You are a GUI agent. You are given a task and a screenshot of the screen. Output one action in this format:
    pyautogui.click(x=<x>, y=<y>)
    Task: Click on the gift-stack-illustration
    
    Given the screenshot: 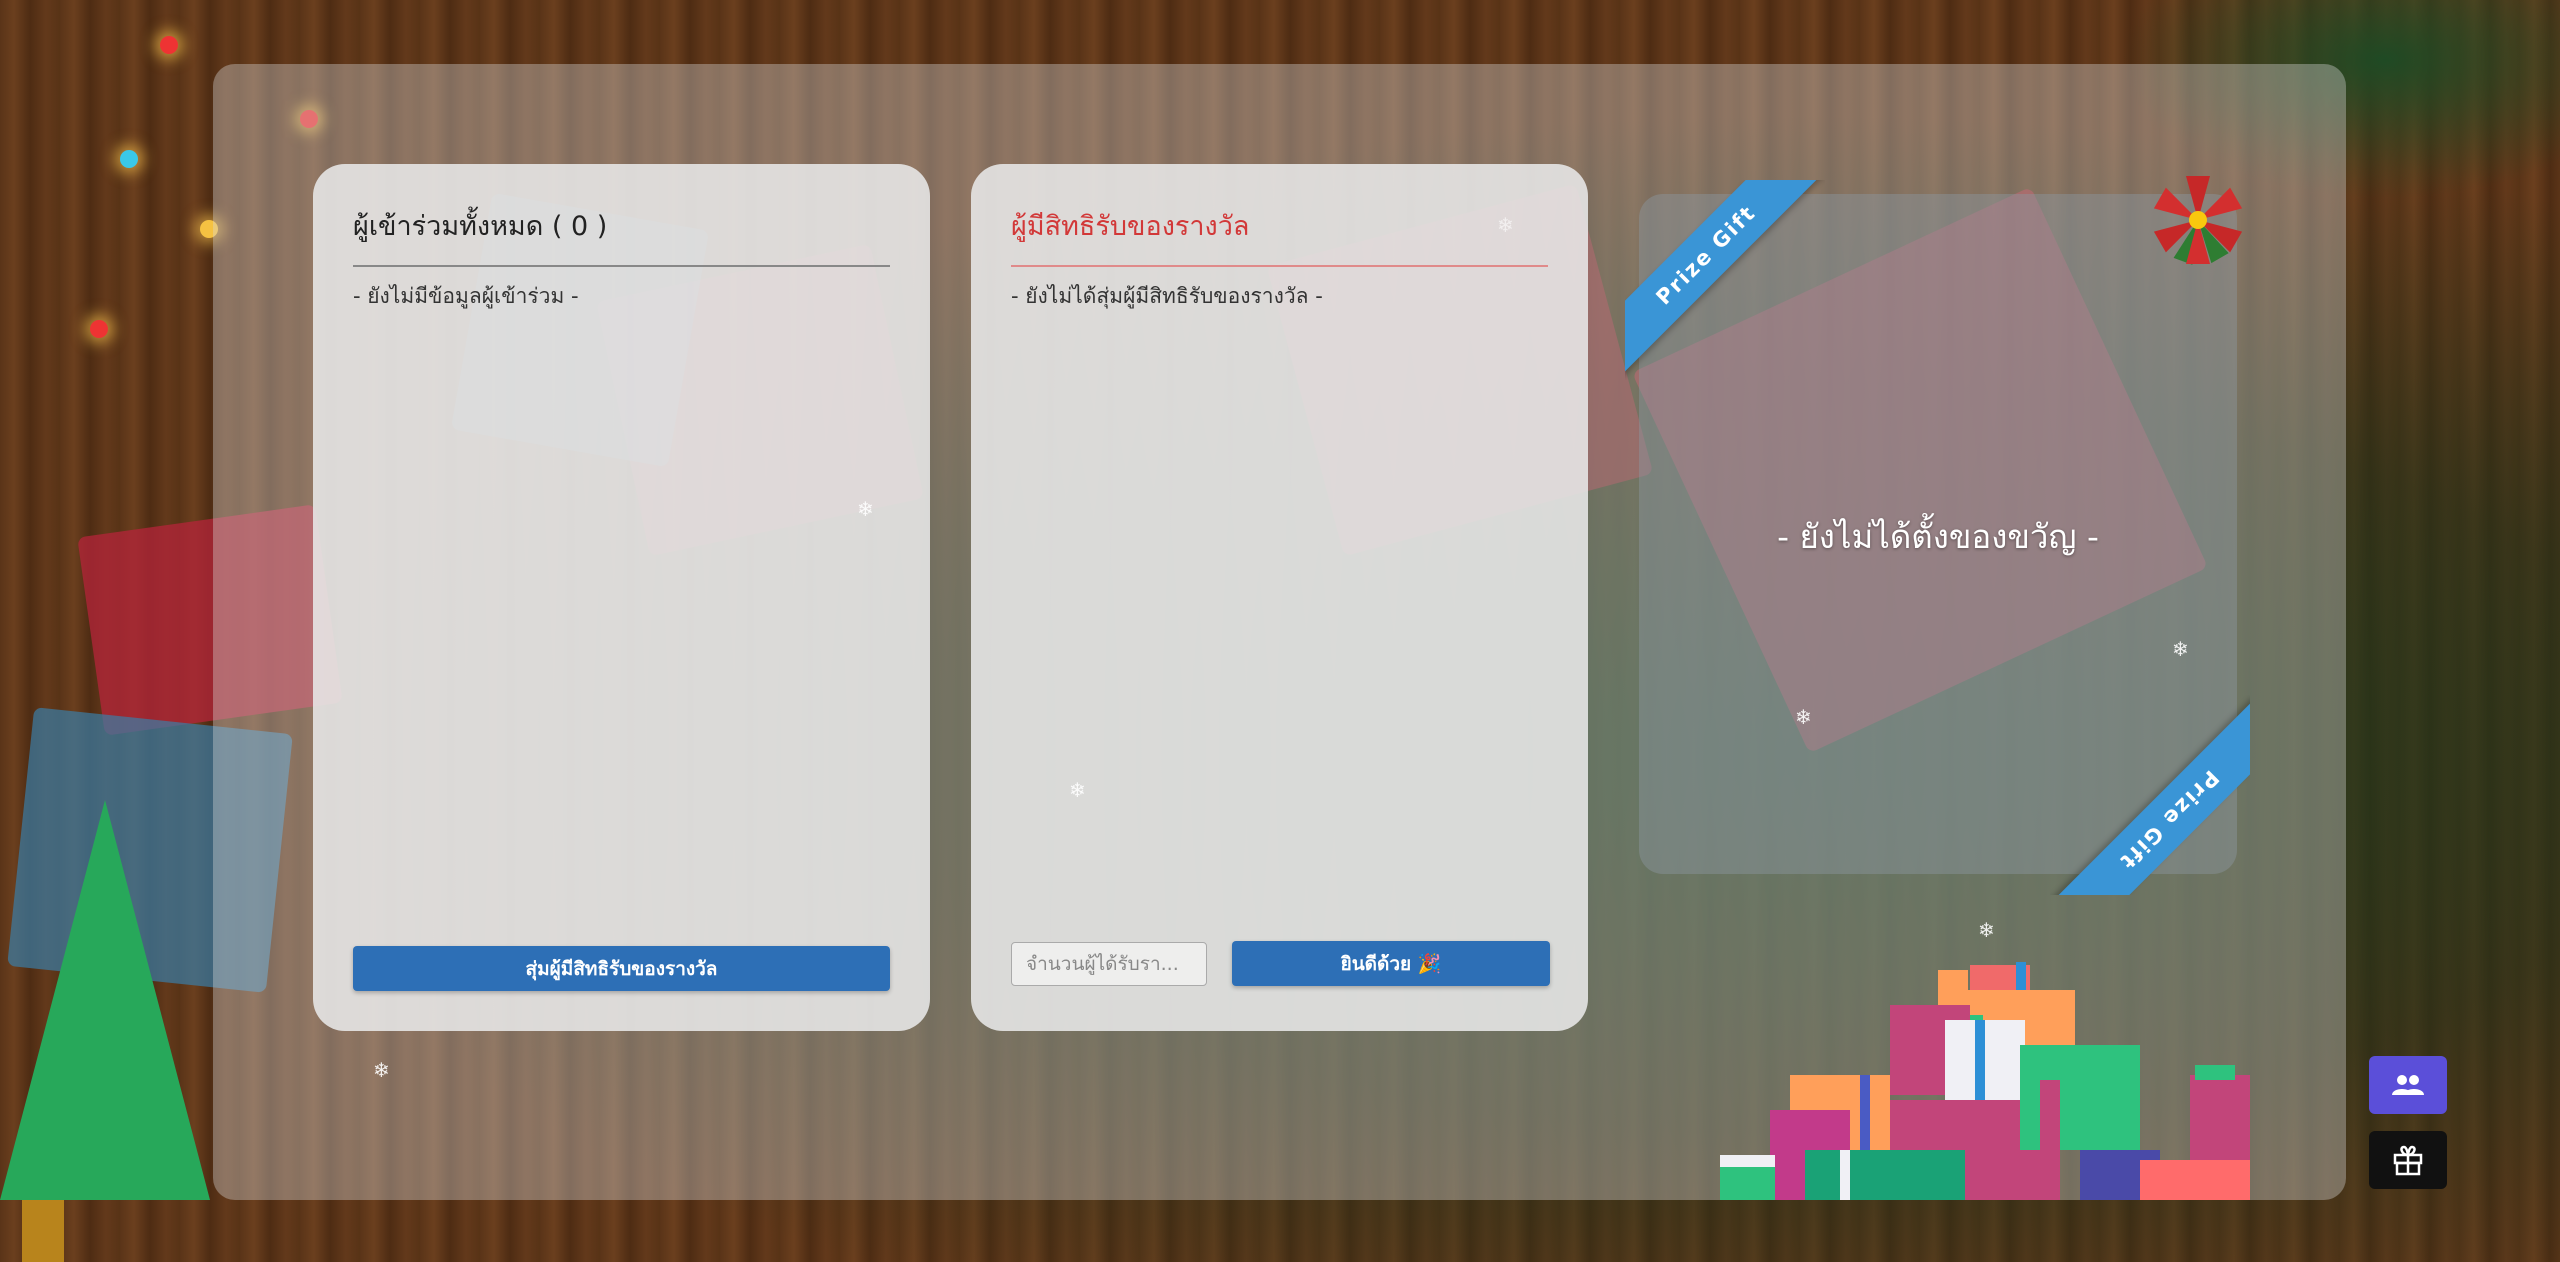 What is the action you would take?
    pyautogui.click(x=1985, y=1081)
    